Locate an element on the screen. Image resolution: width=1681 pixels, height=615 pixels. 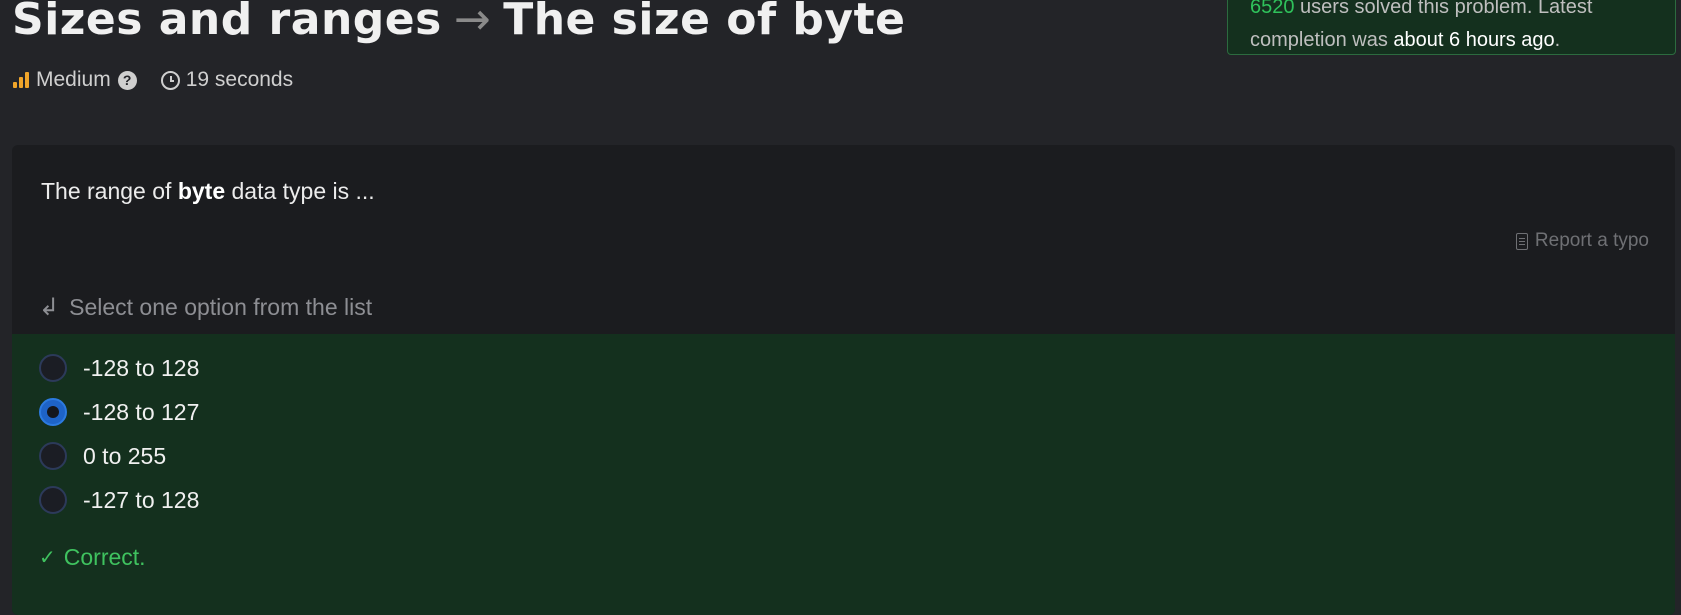
option-label: -128 to 128 is located at coordinates (141, 367).